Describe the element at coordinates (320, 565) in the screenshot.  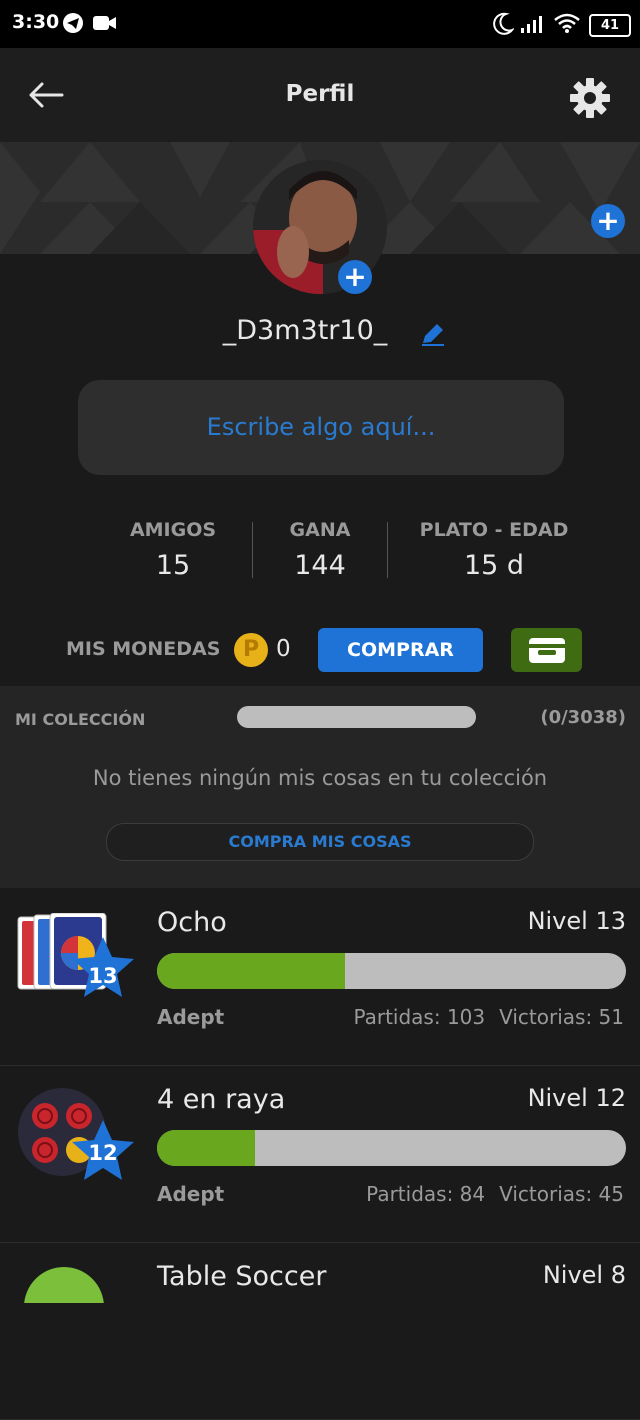
I see `wins-value: 144` at that location.